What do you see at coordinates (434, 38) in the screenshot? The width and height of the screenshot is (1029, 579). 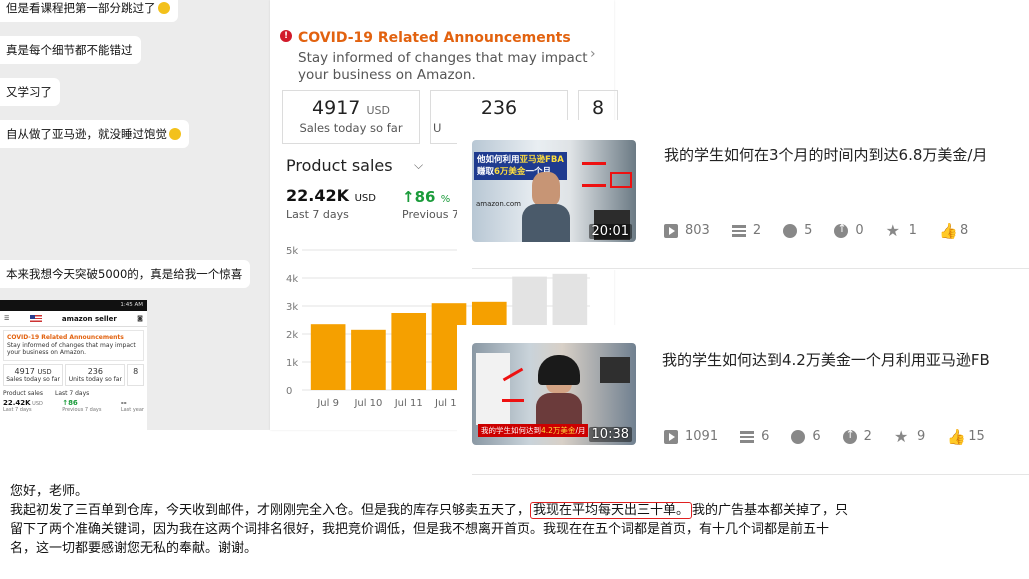 I see `announcement-title: COVID-19 Related Announcements` at bounding box center [434, 38].